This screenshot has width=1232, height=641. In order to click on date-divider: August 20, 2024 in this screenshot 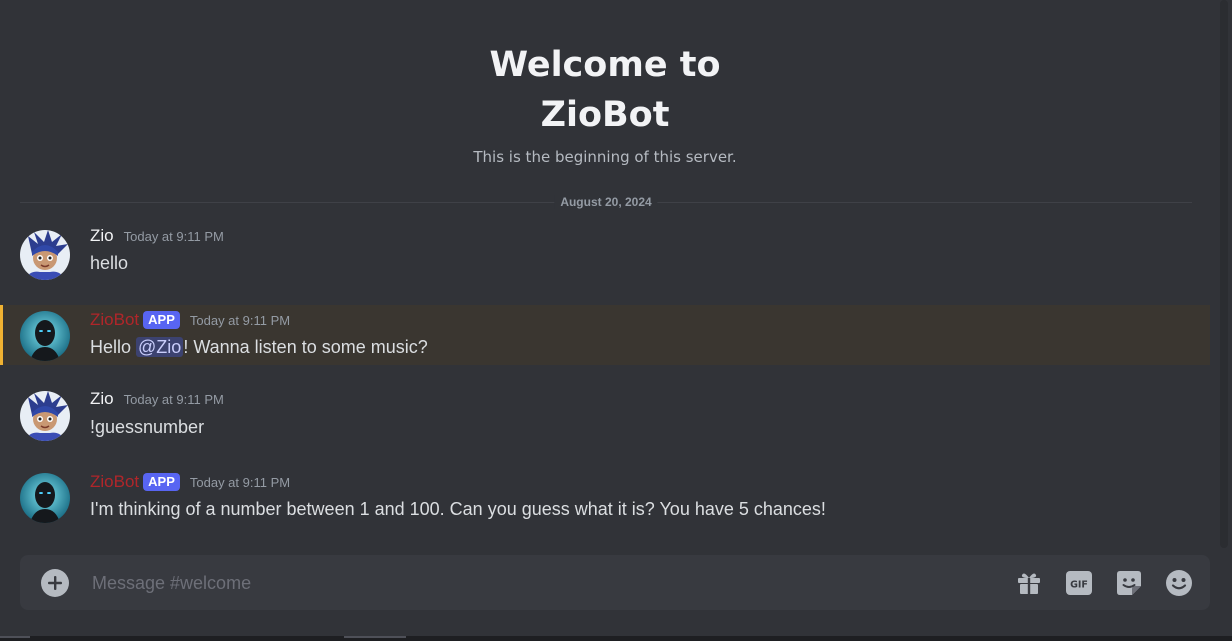, I will do `click(606, 202)`.